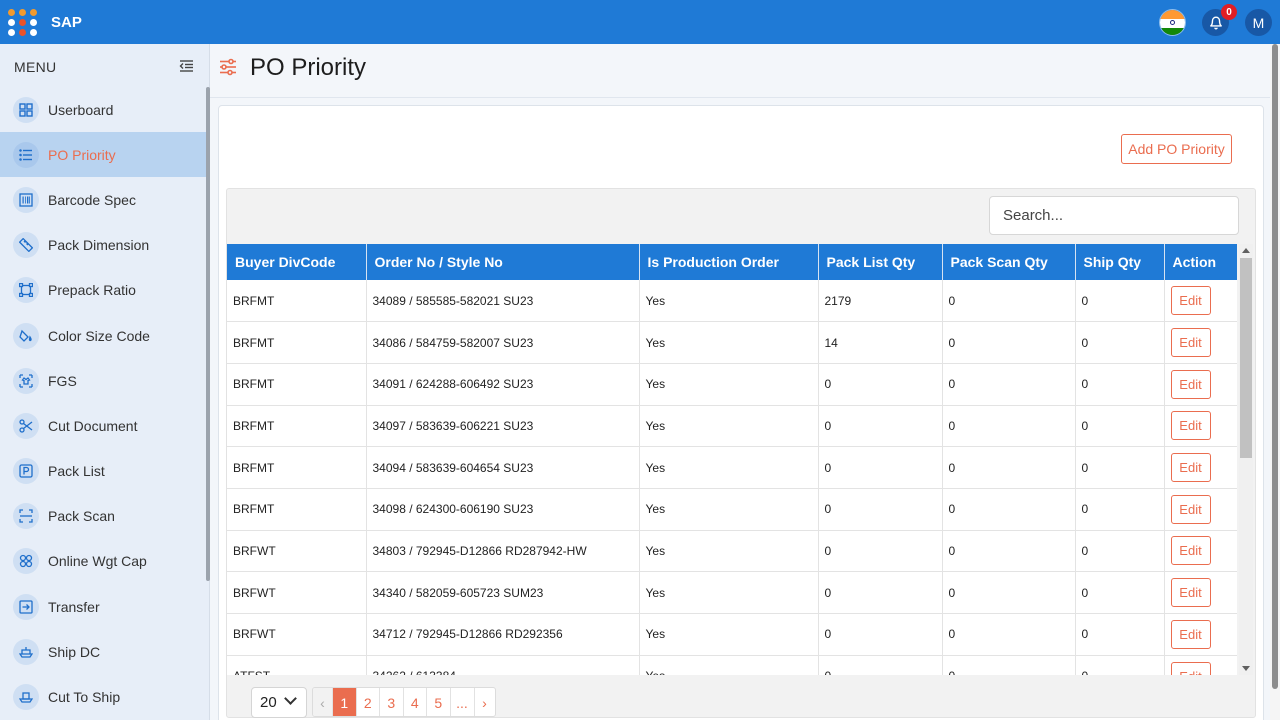 The height and width of the screenshot is (720, 1280). What do you see at coordinates (103, 696) in the screenshot?
I see `sidebar-item-cut-to-ship: Cut To Ship` at bounding box center [103, 696].